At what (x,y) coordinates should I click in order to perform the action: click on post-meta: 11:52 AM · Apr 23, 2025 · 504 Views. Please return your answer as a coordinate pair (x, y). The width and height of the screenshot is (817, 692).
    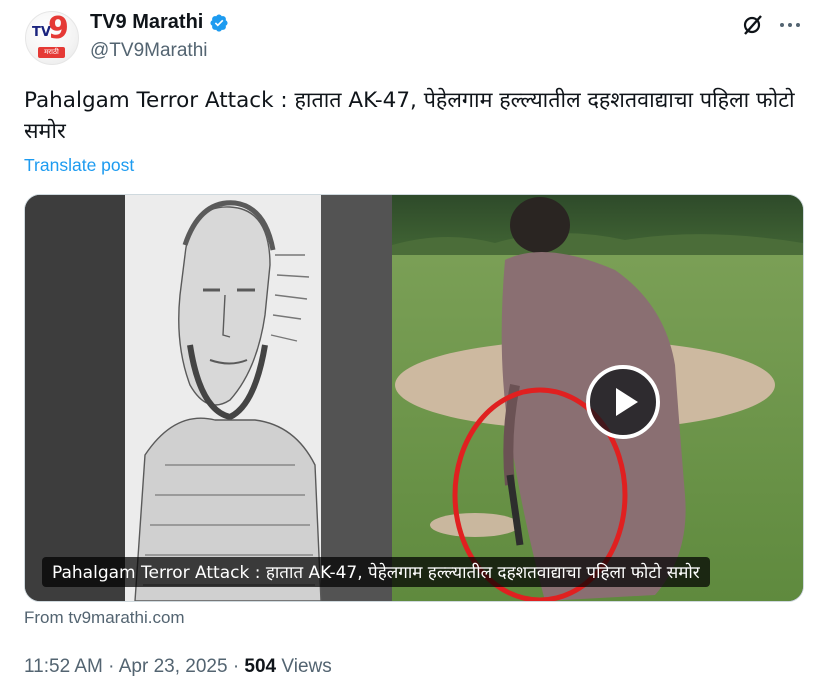
    Looking at the image, I should click on (178, 667).